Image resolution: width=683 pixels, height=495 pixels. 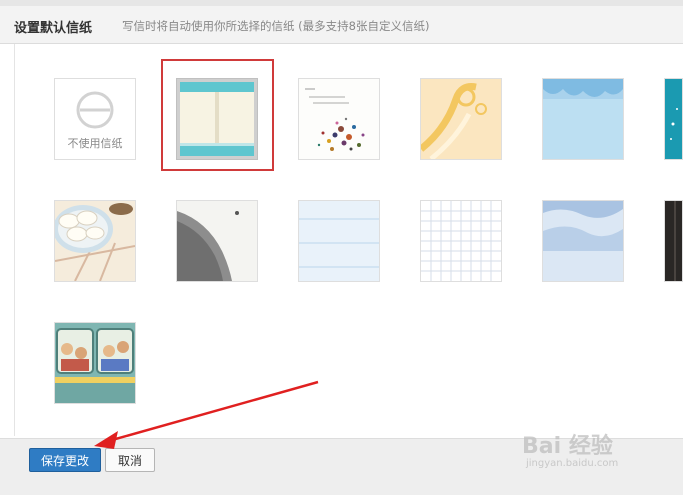 I want to click on fur-paper-image, so click(x=217, y=241).